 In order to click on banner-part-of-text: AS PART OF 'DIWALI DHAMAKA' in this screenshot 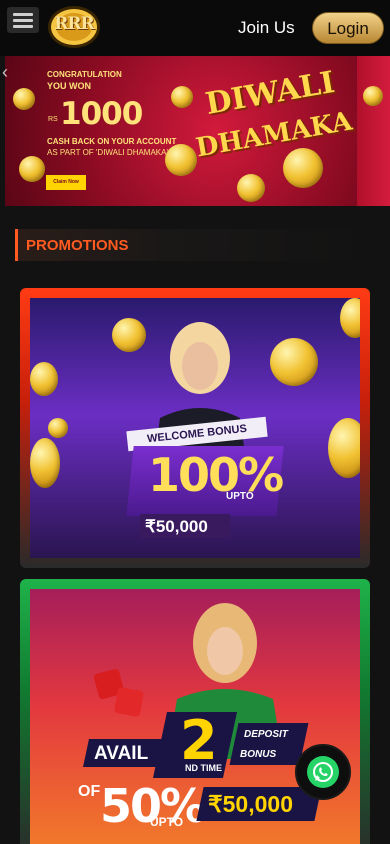, I will do `click(108, 152)`.